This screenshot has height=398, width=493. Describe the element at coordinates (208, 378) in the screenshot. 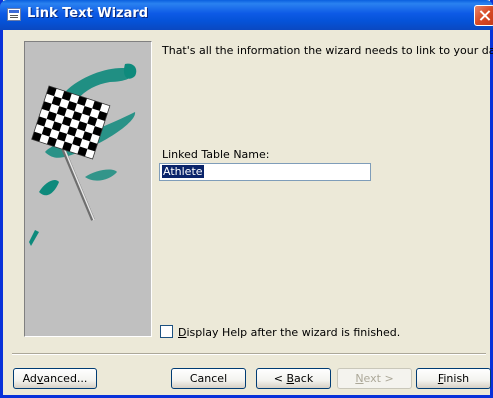

I see `cancel-button: Cancel` at that location.